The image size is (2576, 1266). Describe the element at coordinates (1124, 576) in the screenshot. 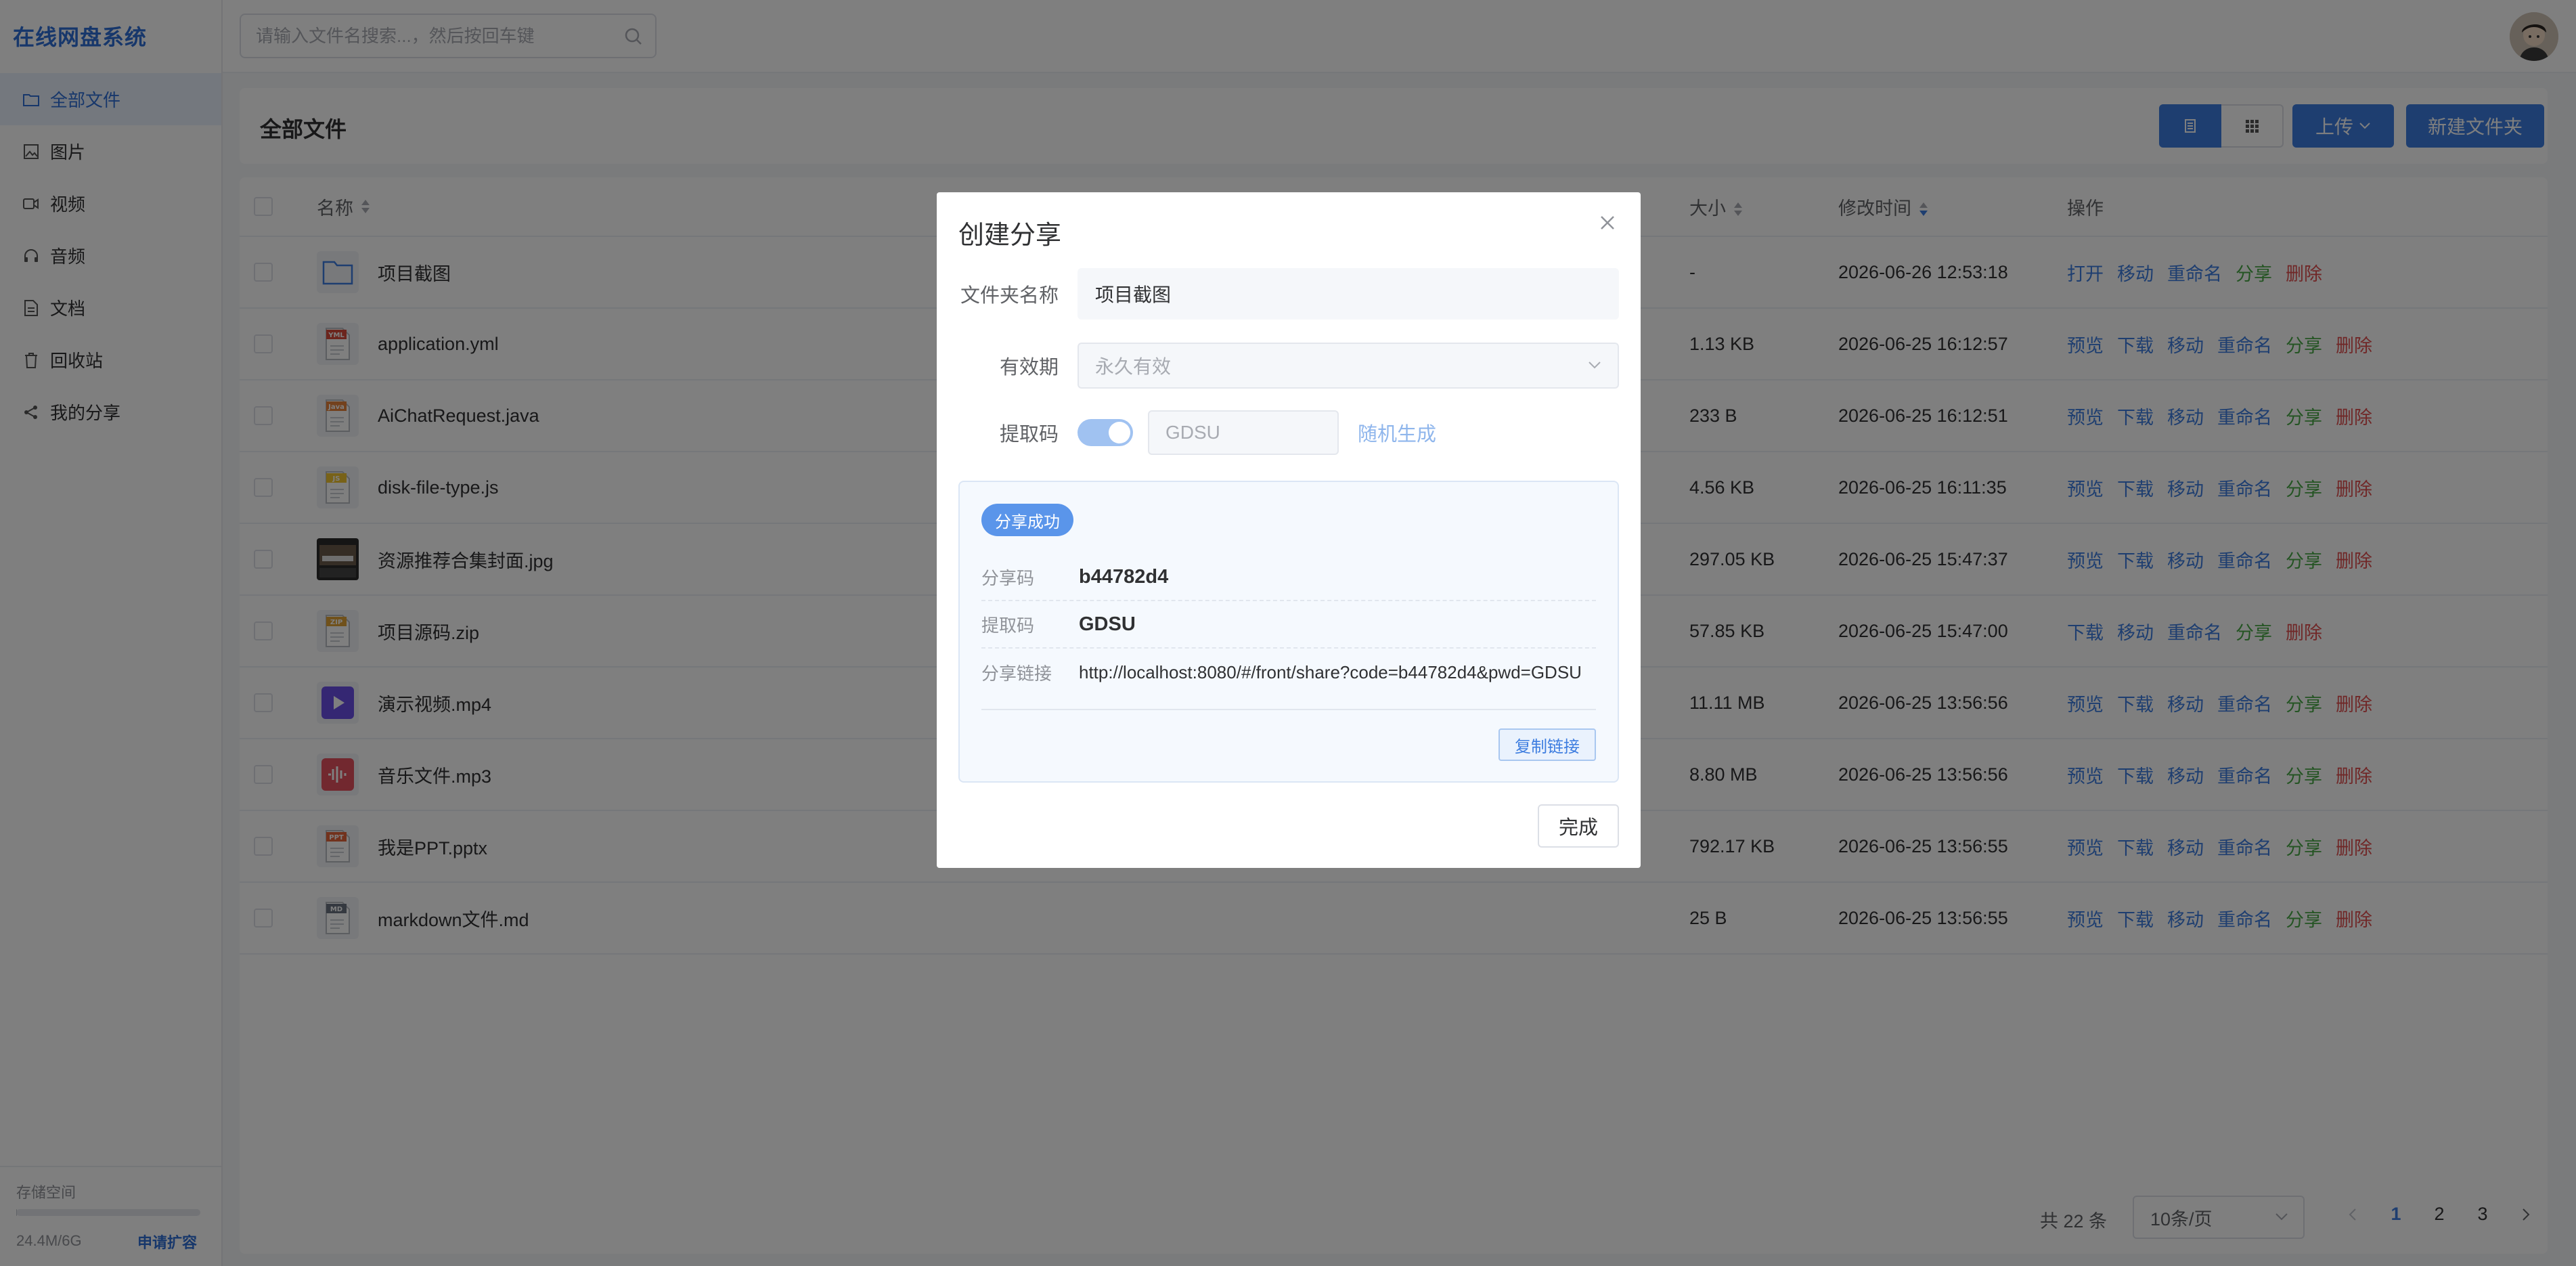

I see `share-code-value: b44782d4` at that location.